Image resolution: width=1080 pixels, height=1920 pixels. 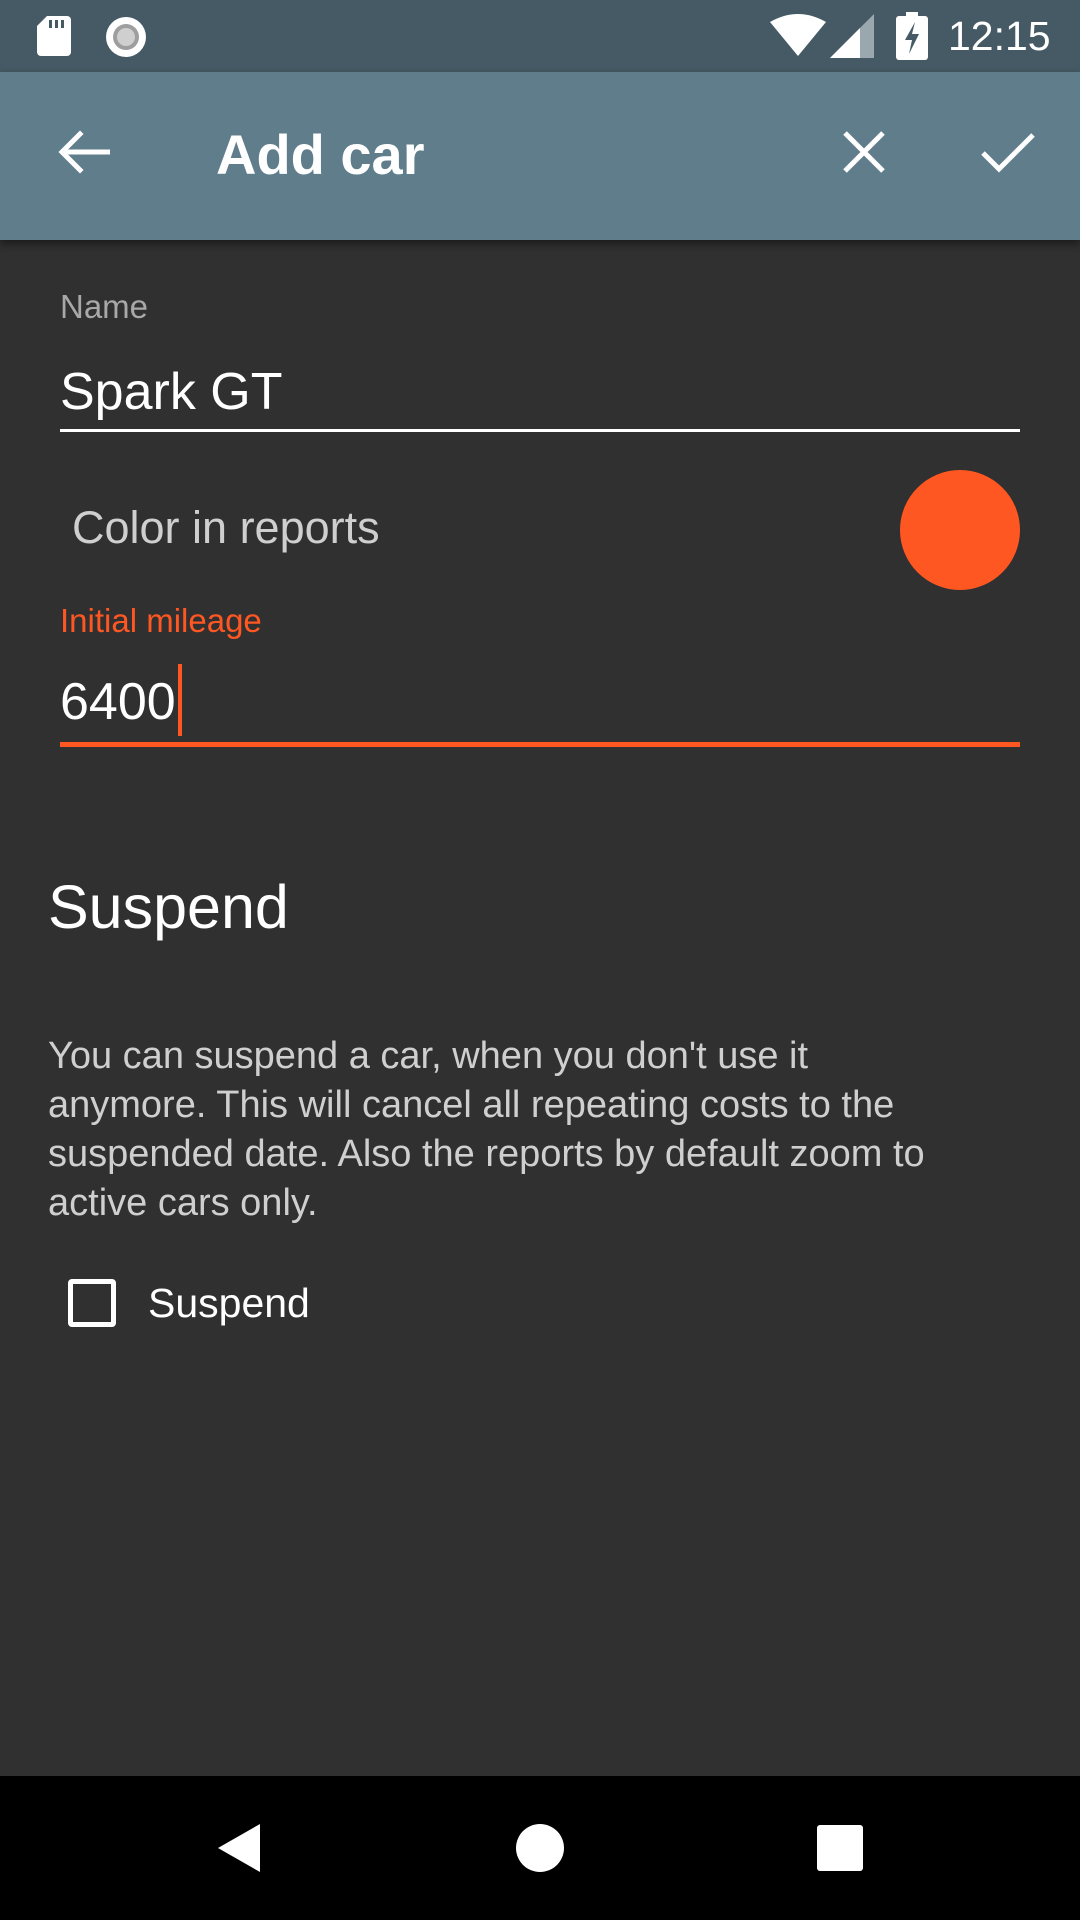 I want to click on name-input, so click(x=540, y=392).